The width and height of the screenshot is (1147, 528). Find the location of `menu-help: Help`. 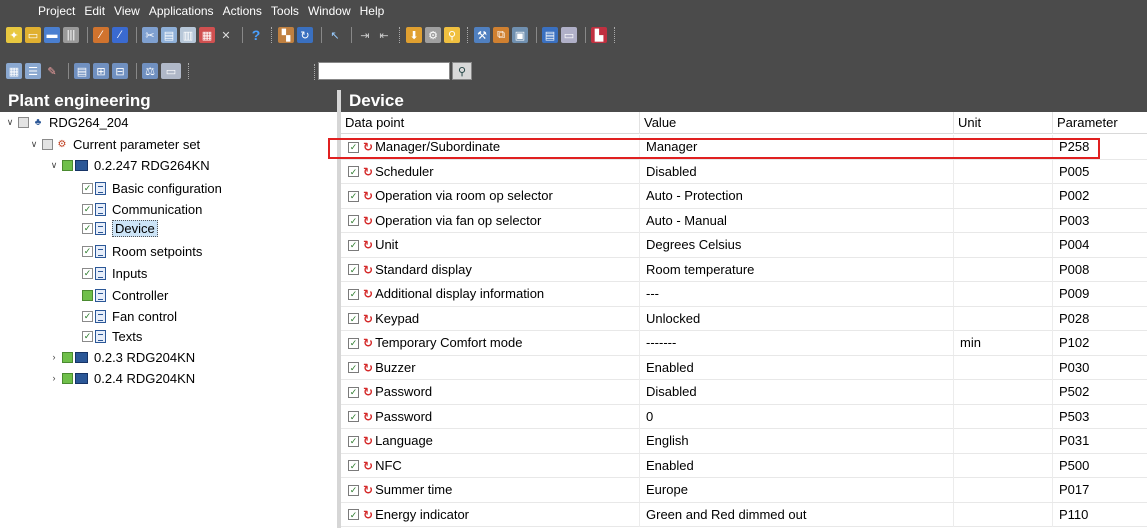

menu-help: Help is located at coordinates (372, 11).